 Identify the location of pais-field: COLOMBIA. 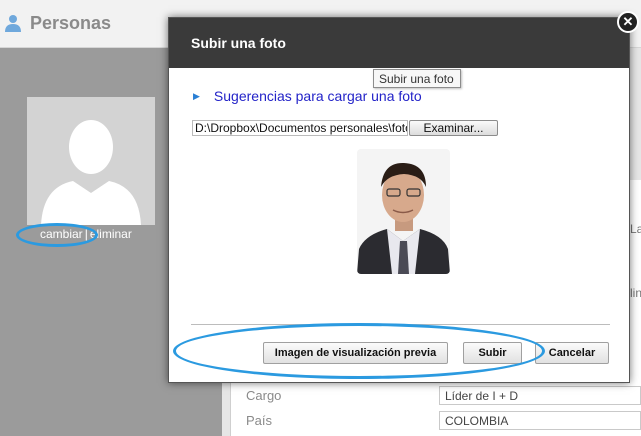
(540, 420).